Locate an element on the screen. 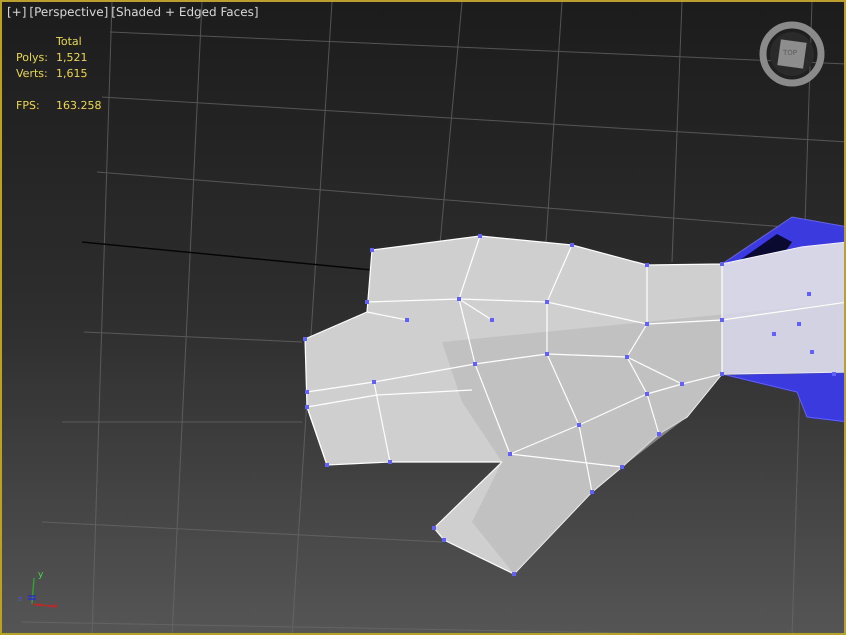  stat-label: Polys: is located at coordinates (32, 58).